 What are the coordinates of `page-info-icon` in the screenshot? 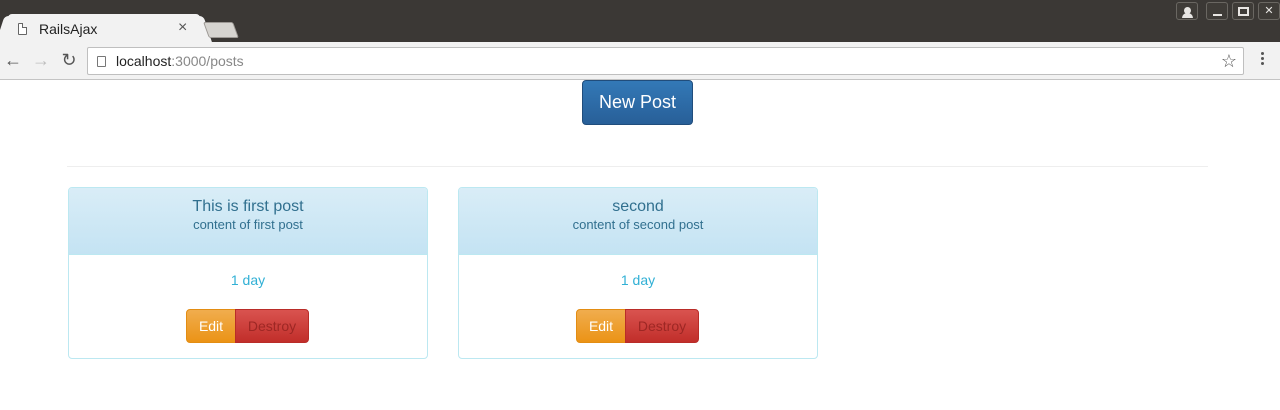 It's located at (101, 61).